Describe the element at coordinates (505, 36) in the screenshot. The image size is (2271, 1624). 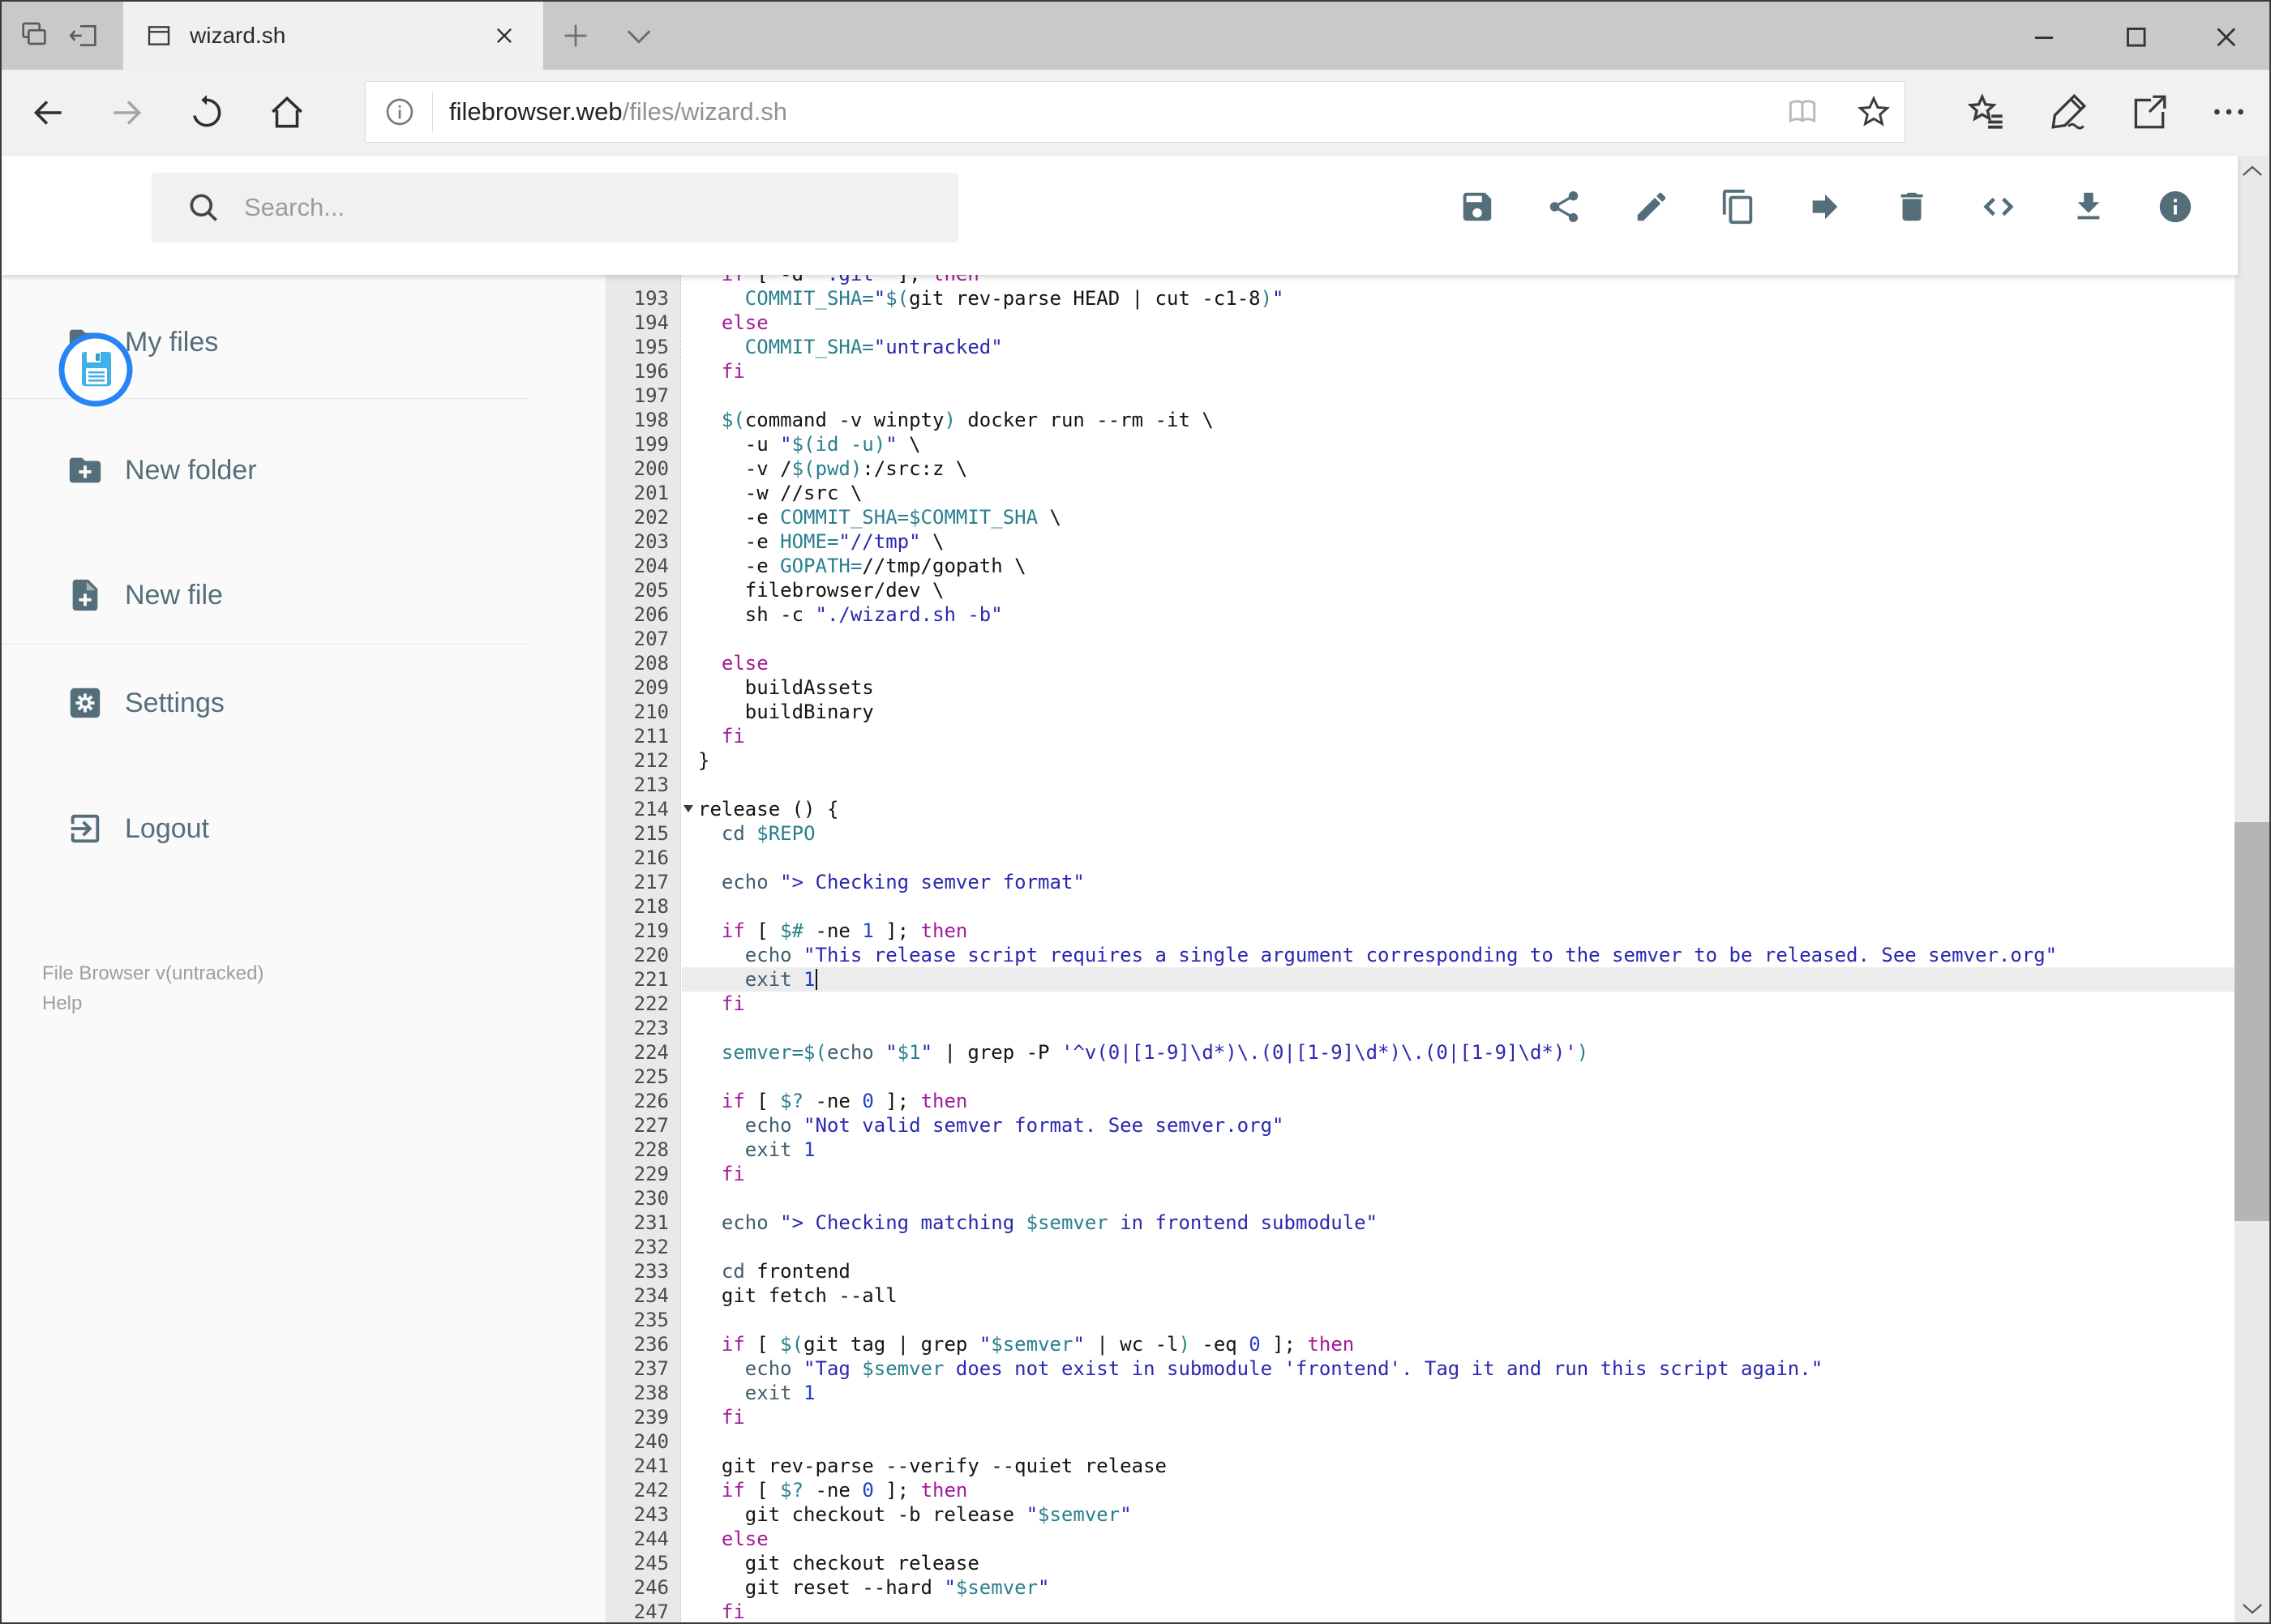
I see `tab-close-icon` at that location.